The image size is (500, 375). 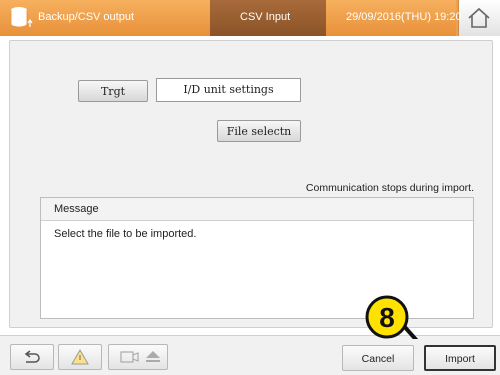 I want to click on section-label: Backup/CSV output, so click(x=86, y=17).